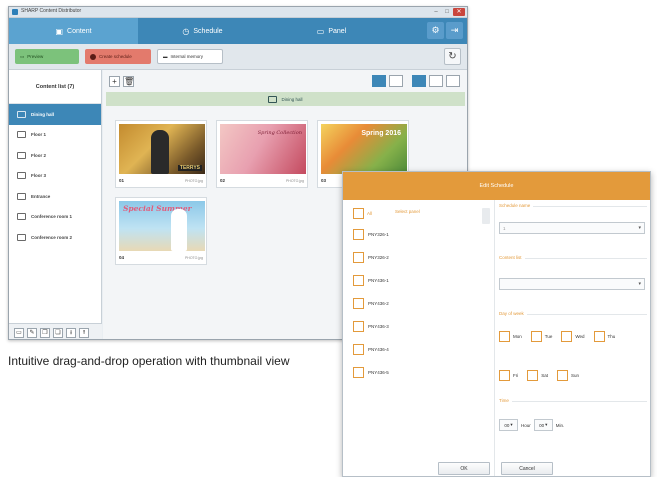 Image resolution: width=657 pixels, height=477 pixels. What do you see at coordinates (527, 468) in the screenshot?
I see `cancel-button: Cancel` at bounding box center [527, 468].